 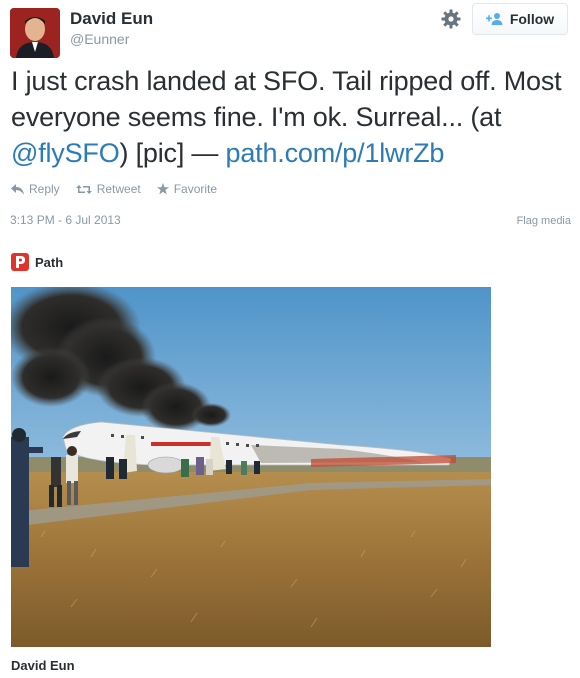 I want to click on media-source: Path, so click(x=37, y=262).